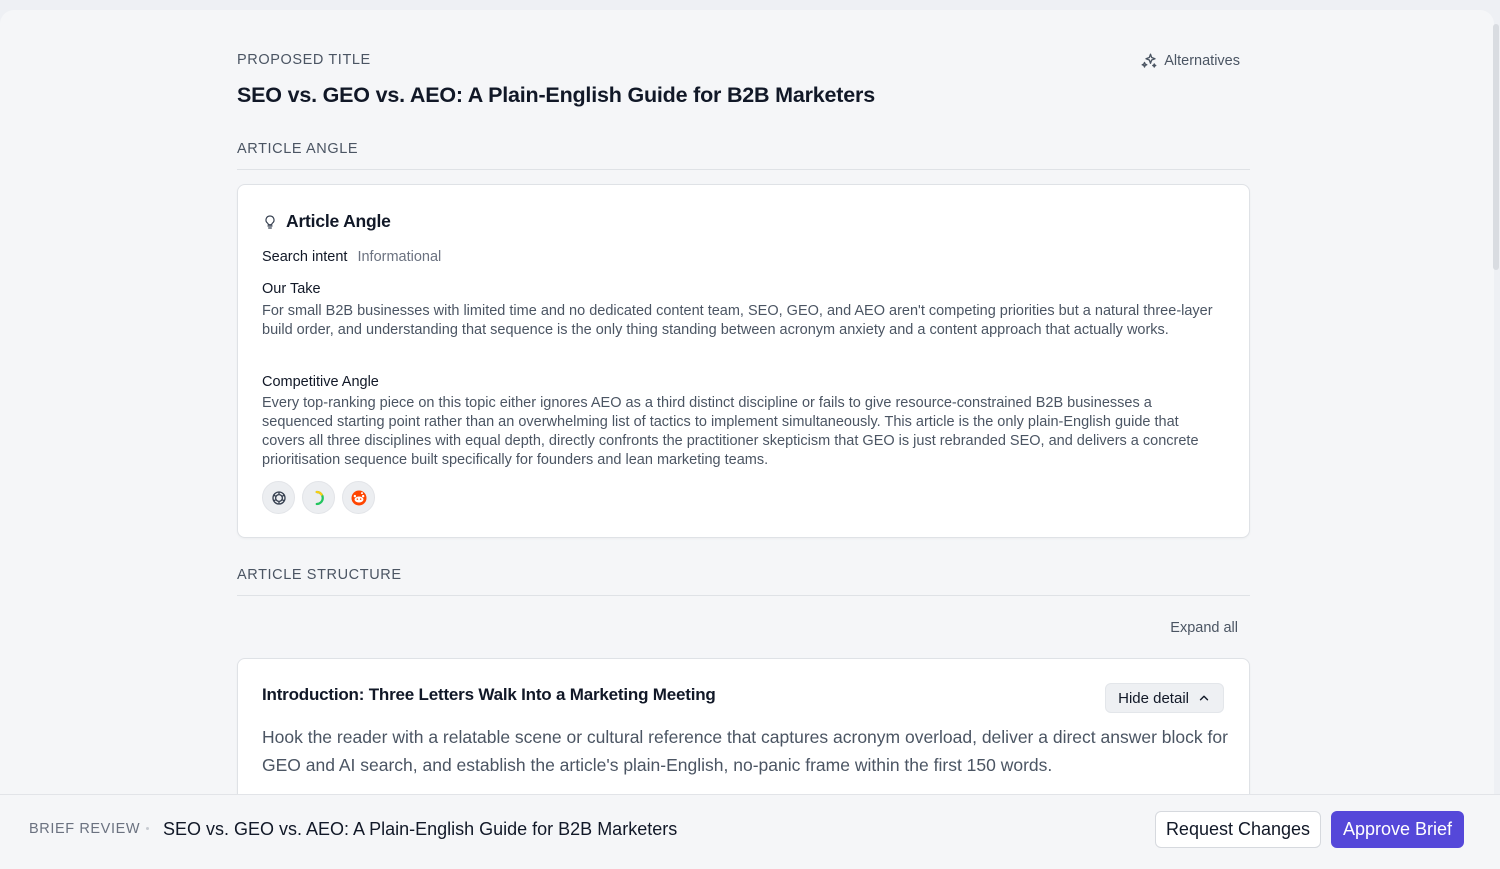  I want to click on search-intent-key: Search intent, so click(305, 257).